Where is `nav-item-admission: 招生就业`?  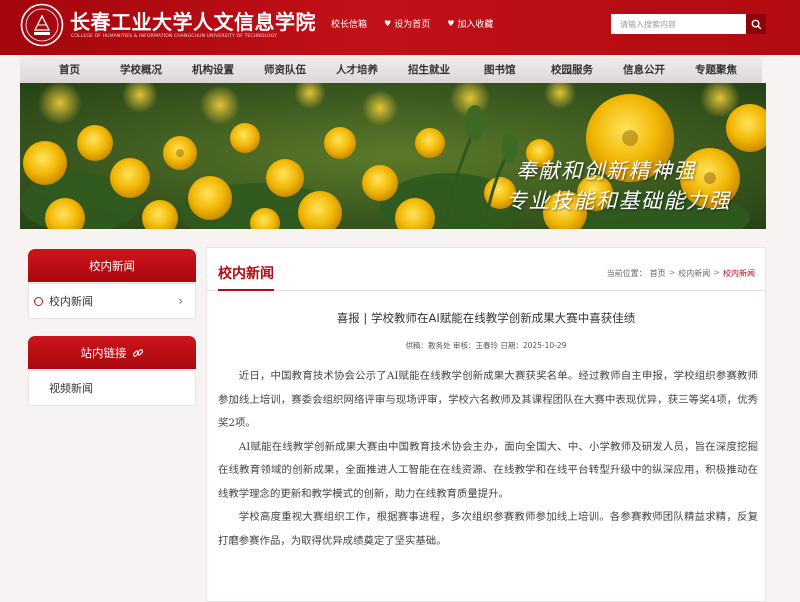 nav-item-admission: 招生就业 is located at coordinates (429, 69).